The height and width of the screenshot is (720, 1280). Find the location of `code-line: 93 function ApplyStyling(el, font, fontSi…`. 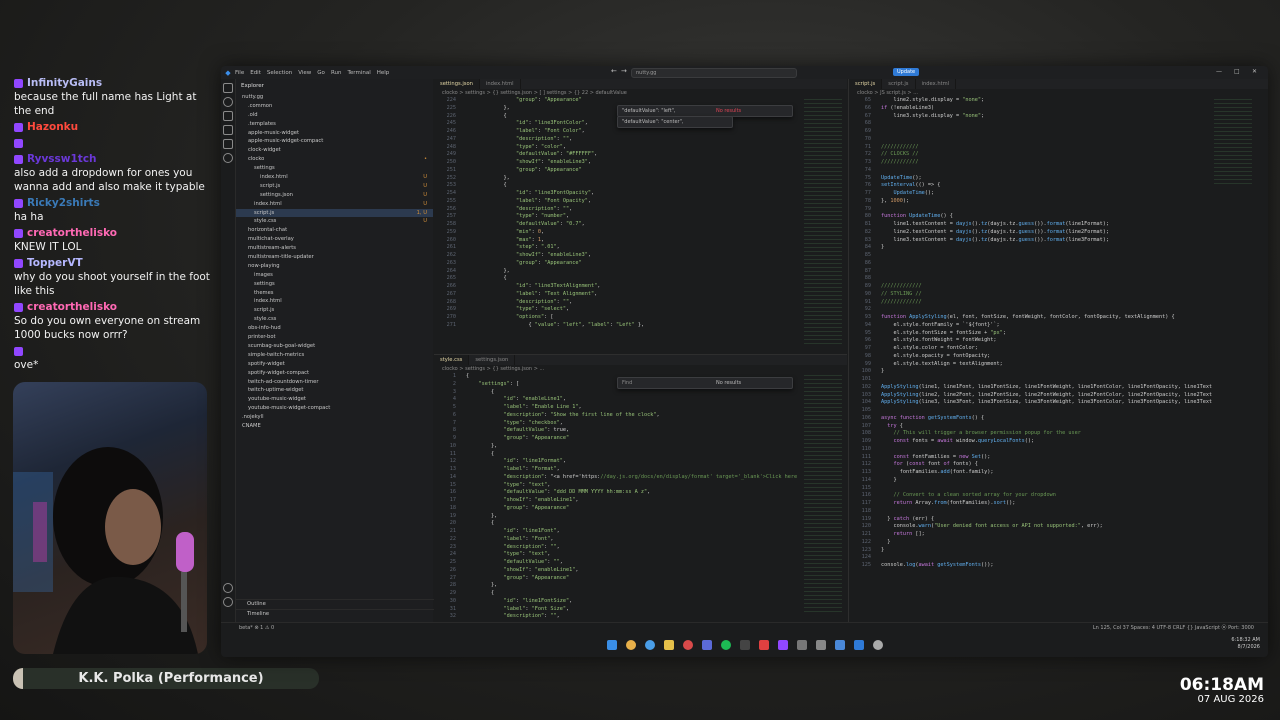

code-line: 93 function ApplyStyling(el, font, fontSi… is located at coordinates (1058, 318).